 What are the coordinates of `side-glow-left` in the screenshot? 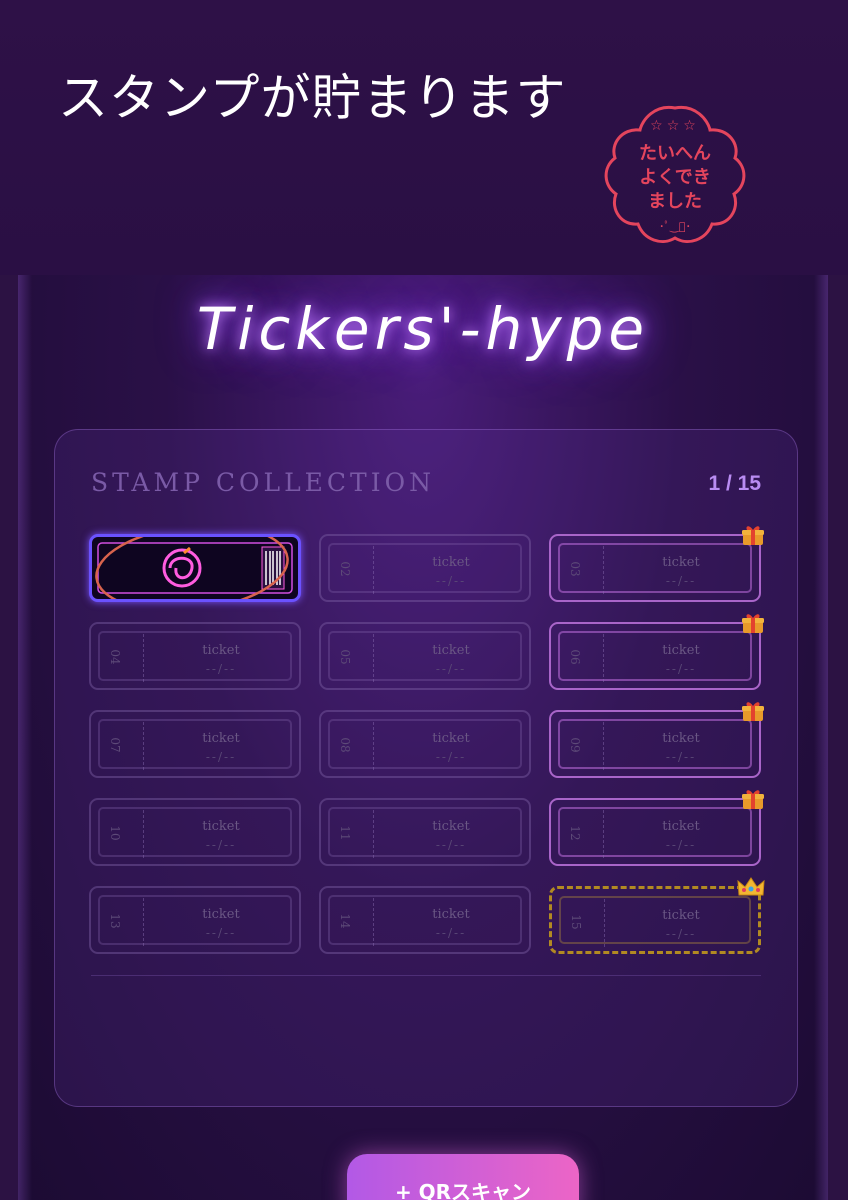 It's located at (25, 737).